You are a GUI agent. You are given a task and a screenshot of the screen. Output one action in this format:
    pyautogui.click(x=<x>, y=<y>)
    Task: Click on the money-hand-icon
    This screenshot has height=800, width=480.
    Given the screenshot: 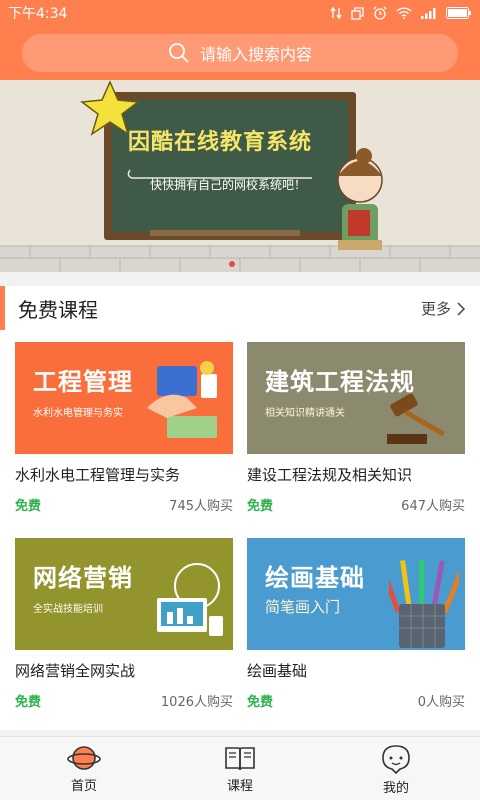 What is the action you would take?
    pyautogui.click(x=182, y=399)
    